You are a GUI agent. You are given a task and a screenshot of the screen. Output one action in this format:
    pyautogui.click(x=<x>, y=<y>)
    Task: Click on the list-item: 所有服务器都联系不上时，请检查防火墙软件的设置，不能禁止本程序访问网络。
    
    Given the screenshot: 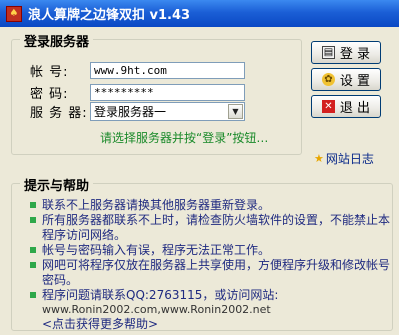 What is the action you would take?
    pyautogui.click(x=210, y=228)
    